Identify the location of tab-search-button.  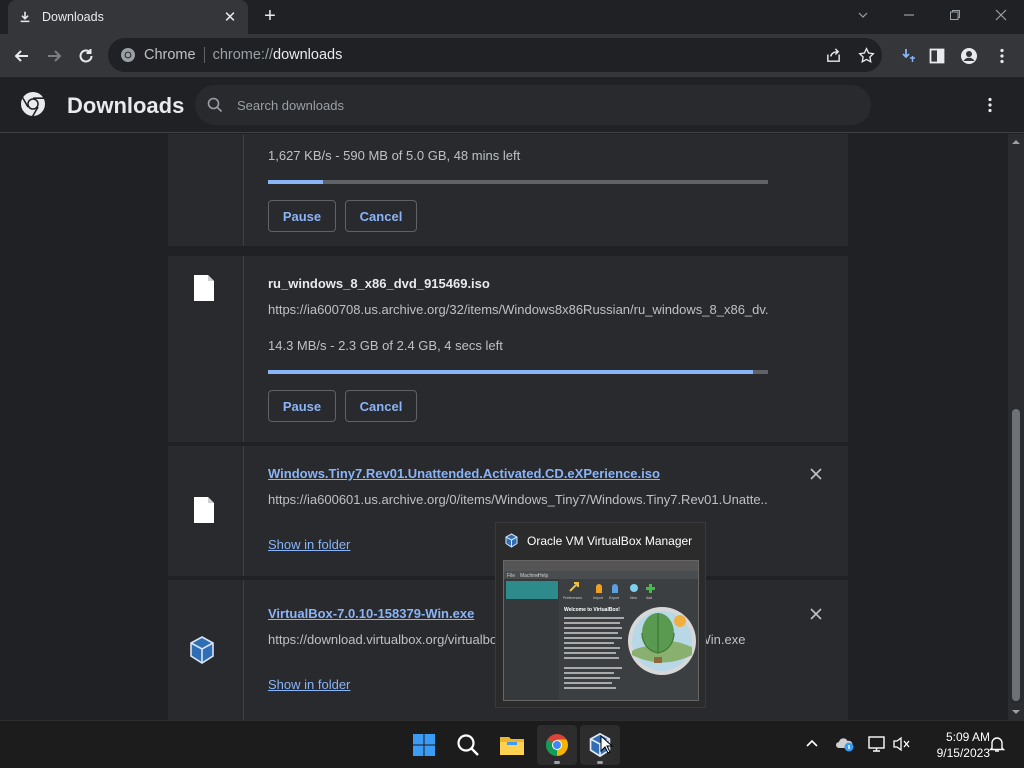
(863, 15).